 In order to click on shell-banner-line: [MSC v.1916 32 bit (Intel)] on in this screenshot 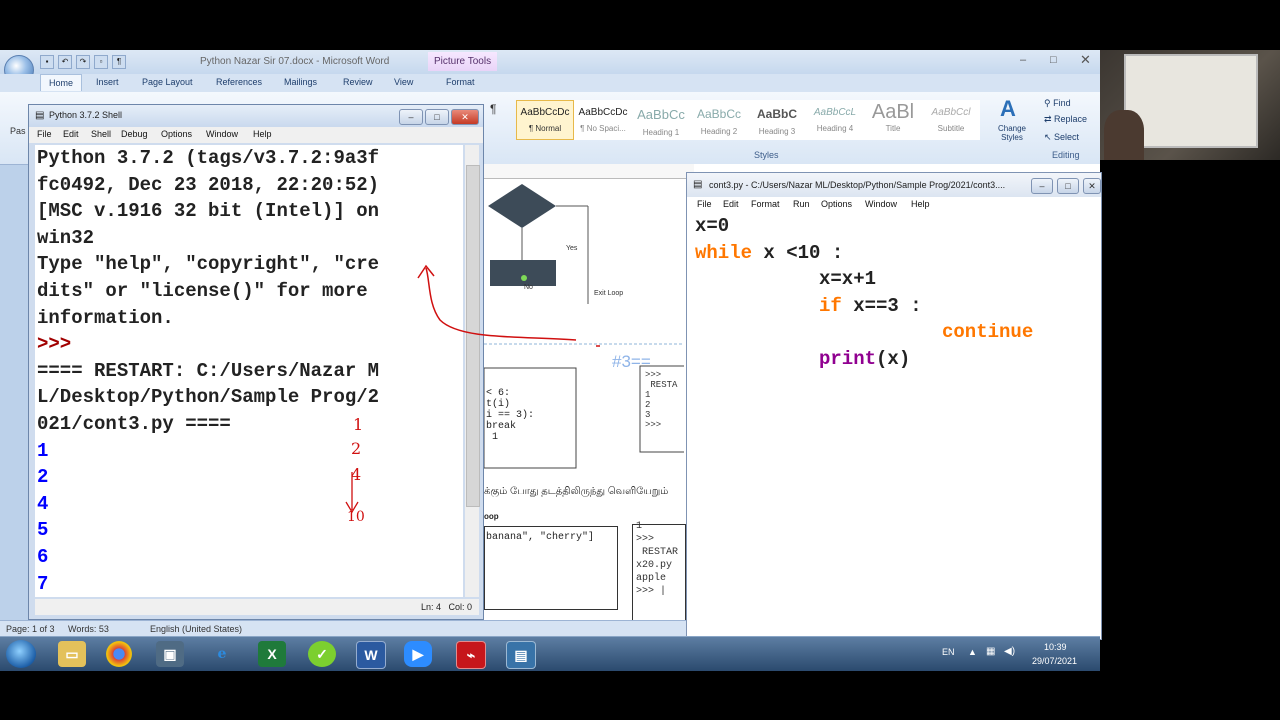, I will do `click(208, 211)`.